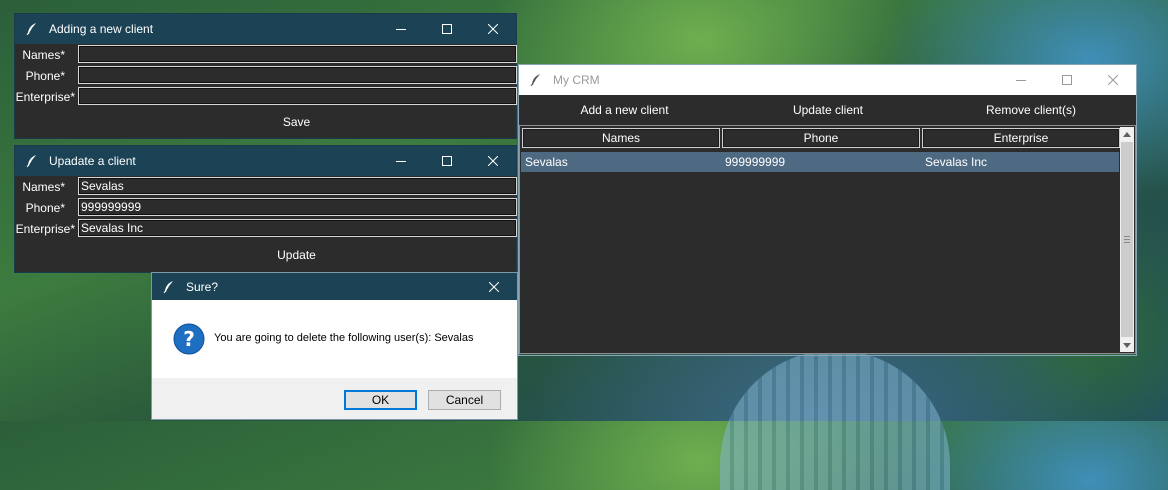 The image size is (1168, 490). I want to click on cell-enterprise: Sevalas Inc, so click(956, 162).